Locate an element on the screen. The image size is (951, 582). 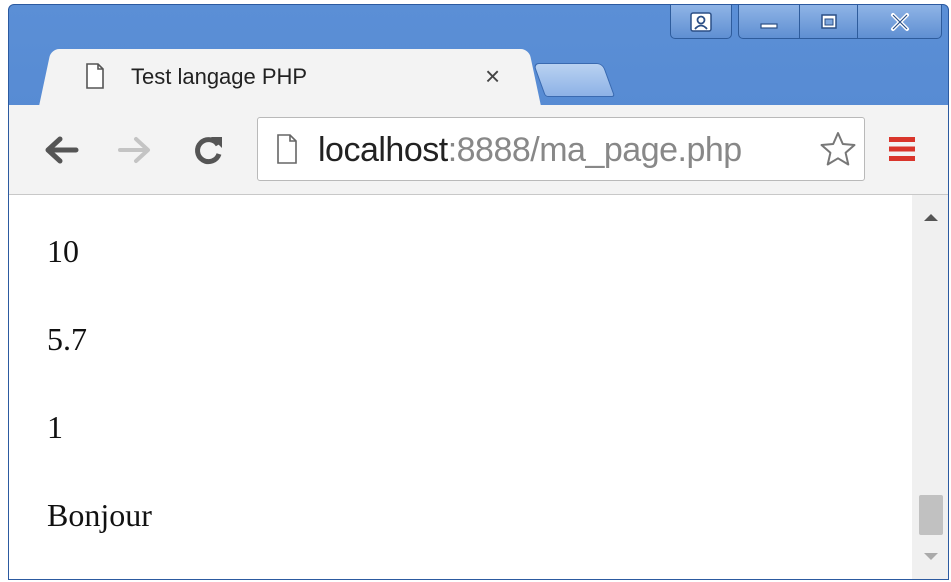
forward-arrow-icon is located at coordinates (135, 150).